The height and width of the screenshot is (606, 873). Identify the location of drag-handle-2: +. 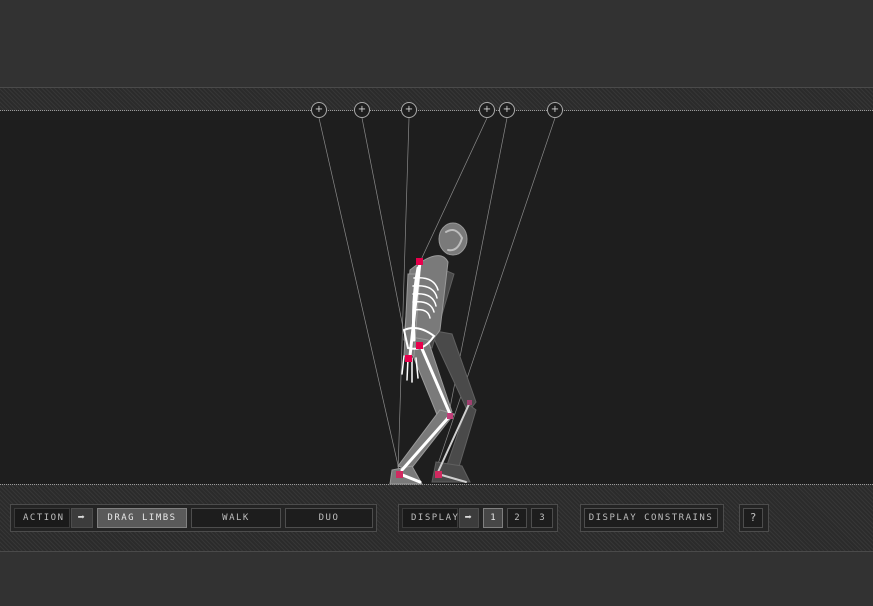
(362, 110).